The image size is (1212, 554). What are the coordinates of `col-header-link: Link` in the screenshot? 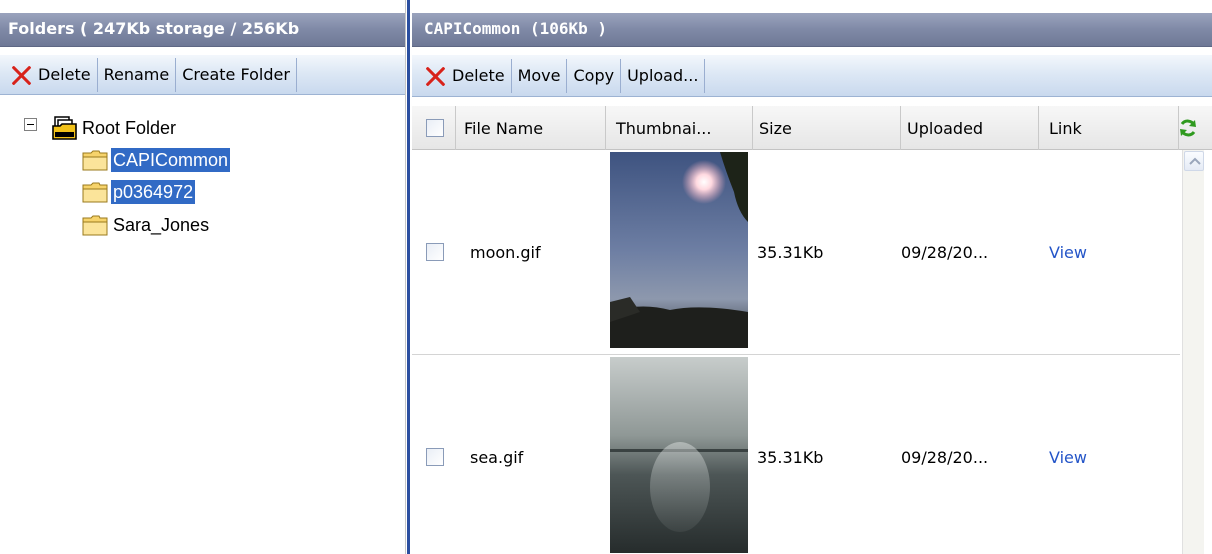 It's located at (1109, 128).